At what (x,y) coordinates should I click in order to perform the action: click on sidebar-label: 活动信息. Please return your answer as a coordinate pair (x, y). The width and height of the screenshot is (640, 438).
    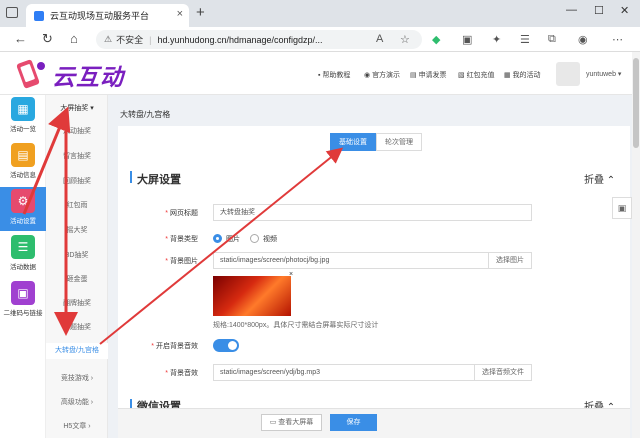
    Looking at the image, I should click on (23, 175).